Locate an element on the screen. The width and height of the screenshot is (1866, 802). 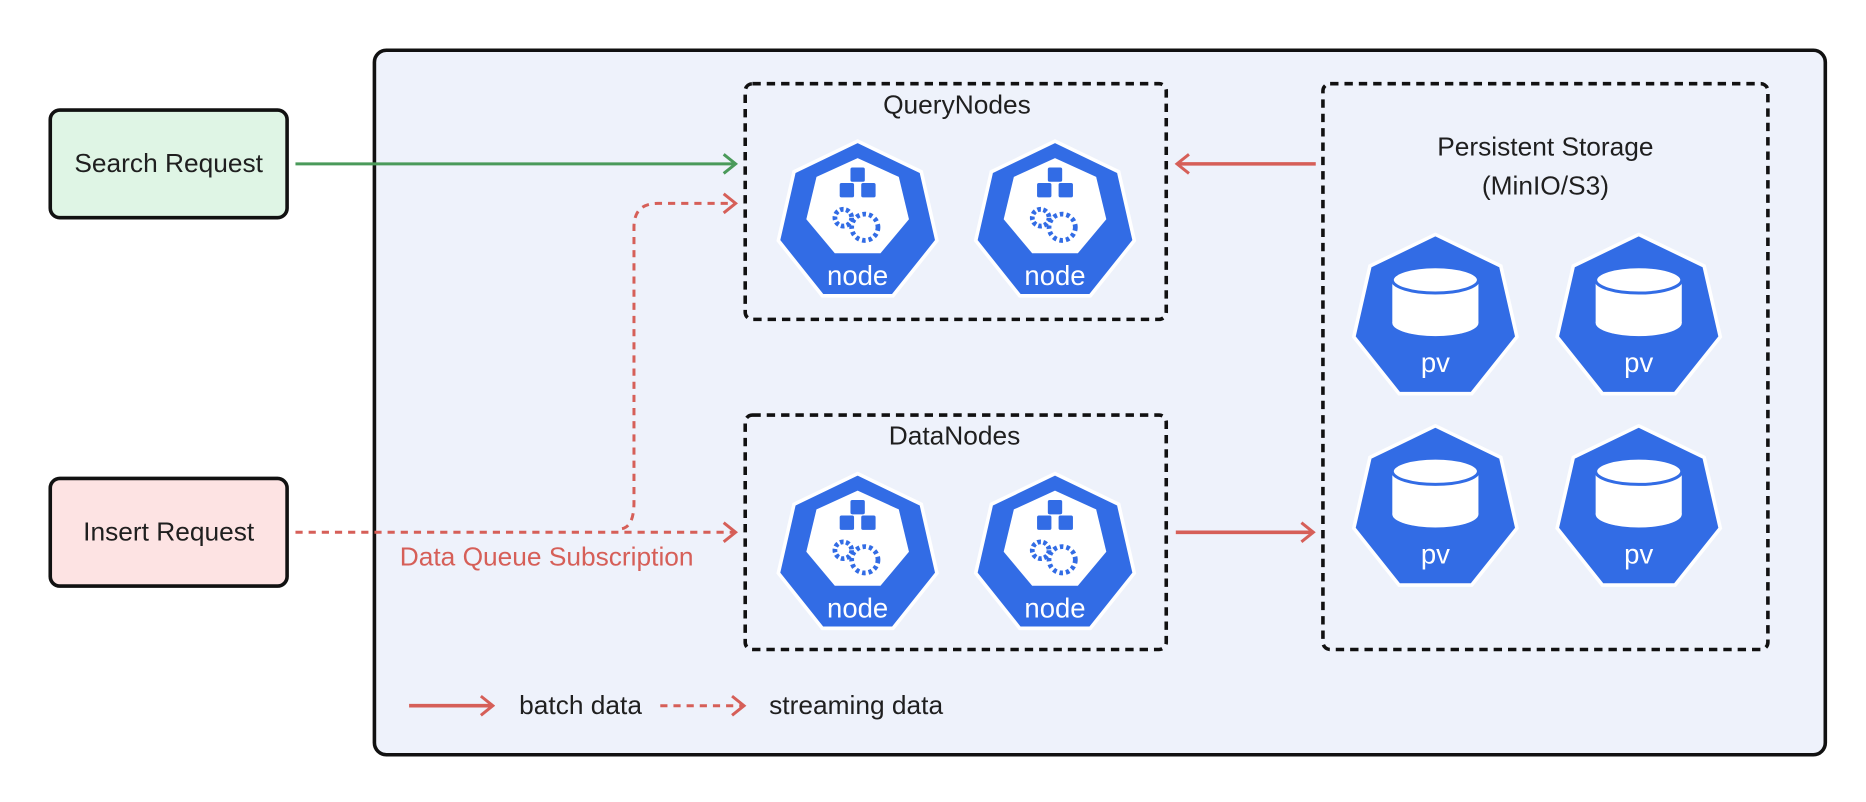
insert-request-label: Insert Request is located at coordinates (169, 531).